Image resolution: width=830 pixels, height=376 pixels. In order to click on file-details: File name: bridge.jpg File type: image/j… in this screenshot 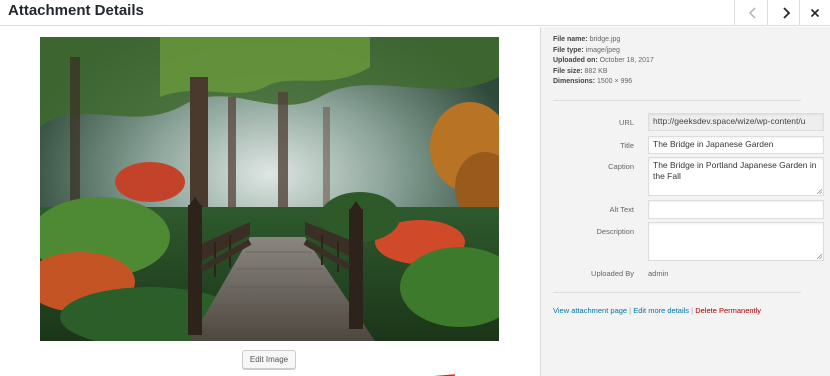, I will do `click(603, 61)`.